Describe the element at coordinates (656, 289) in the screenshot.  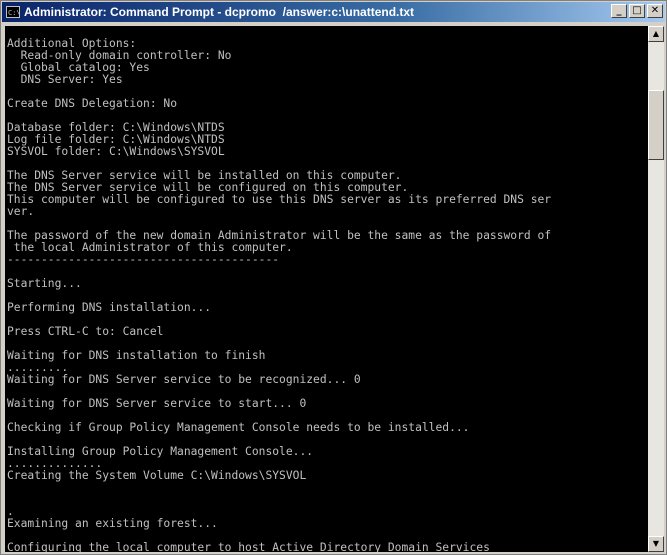
I see `vertical-scrollbar: ▲ ▼` at that location.